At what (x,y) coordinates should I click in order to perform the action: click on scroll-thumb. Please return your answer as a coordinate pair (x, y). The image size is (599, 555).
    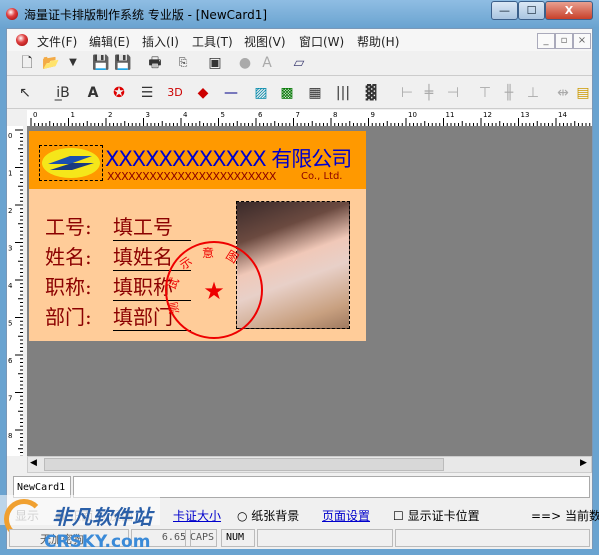
    Looking at the image, I should click on (244, 464).